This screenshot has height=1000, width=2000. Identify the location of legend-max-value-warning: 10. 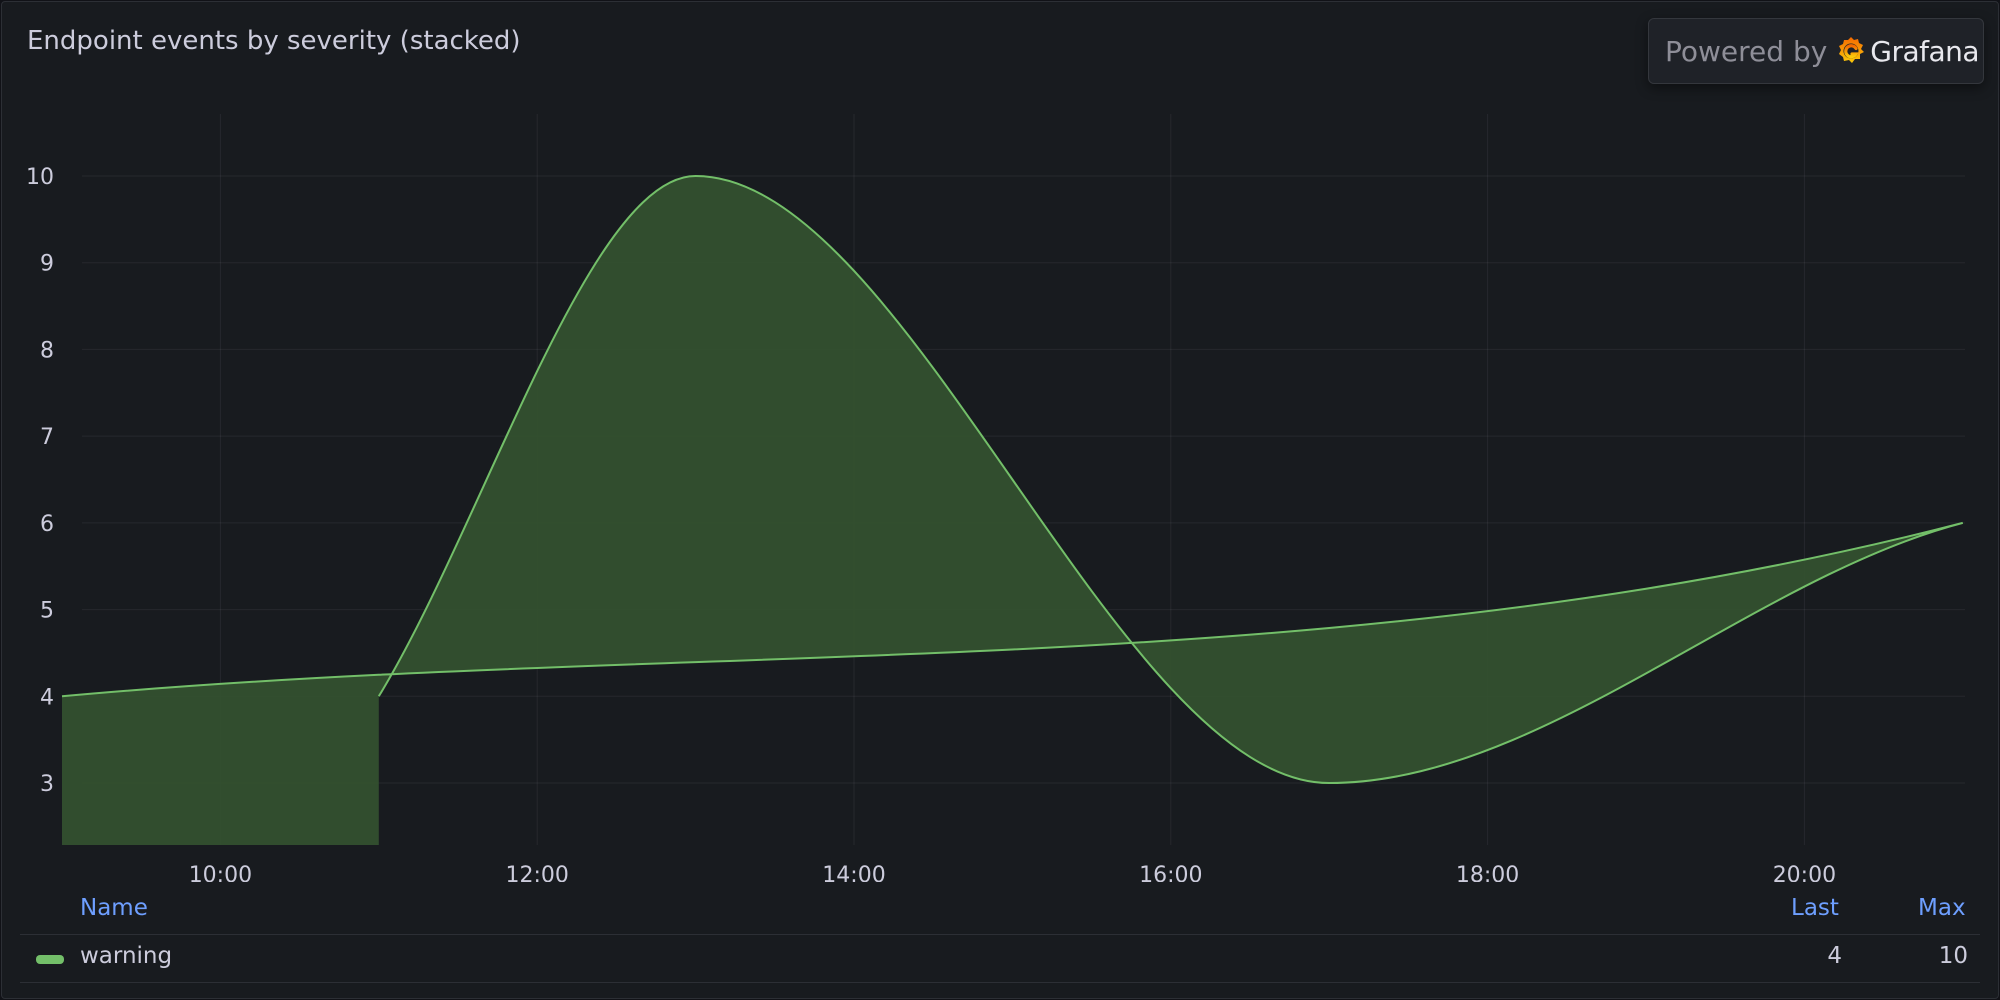
(1953, 956).